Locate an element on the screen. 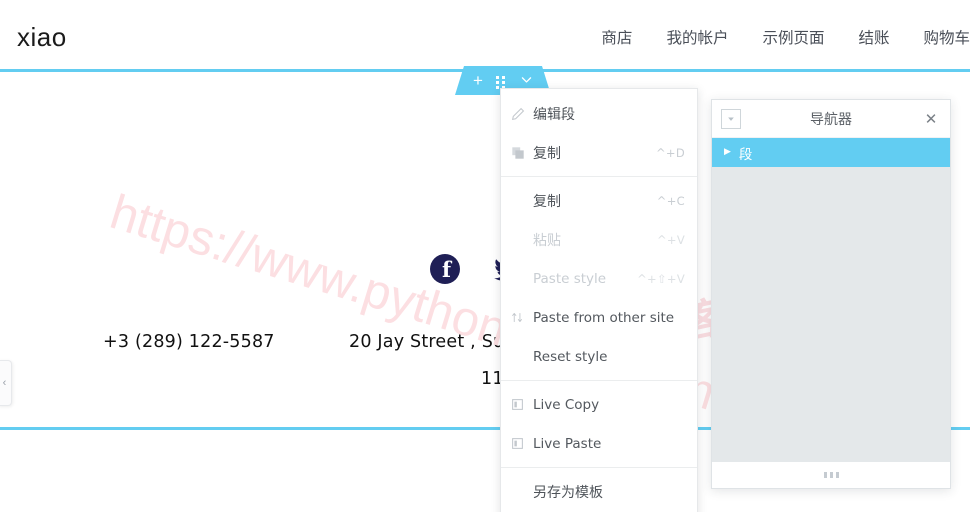  menu-item-label: Live Paste is located at coordinates (567, 443).